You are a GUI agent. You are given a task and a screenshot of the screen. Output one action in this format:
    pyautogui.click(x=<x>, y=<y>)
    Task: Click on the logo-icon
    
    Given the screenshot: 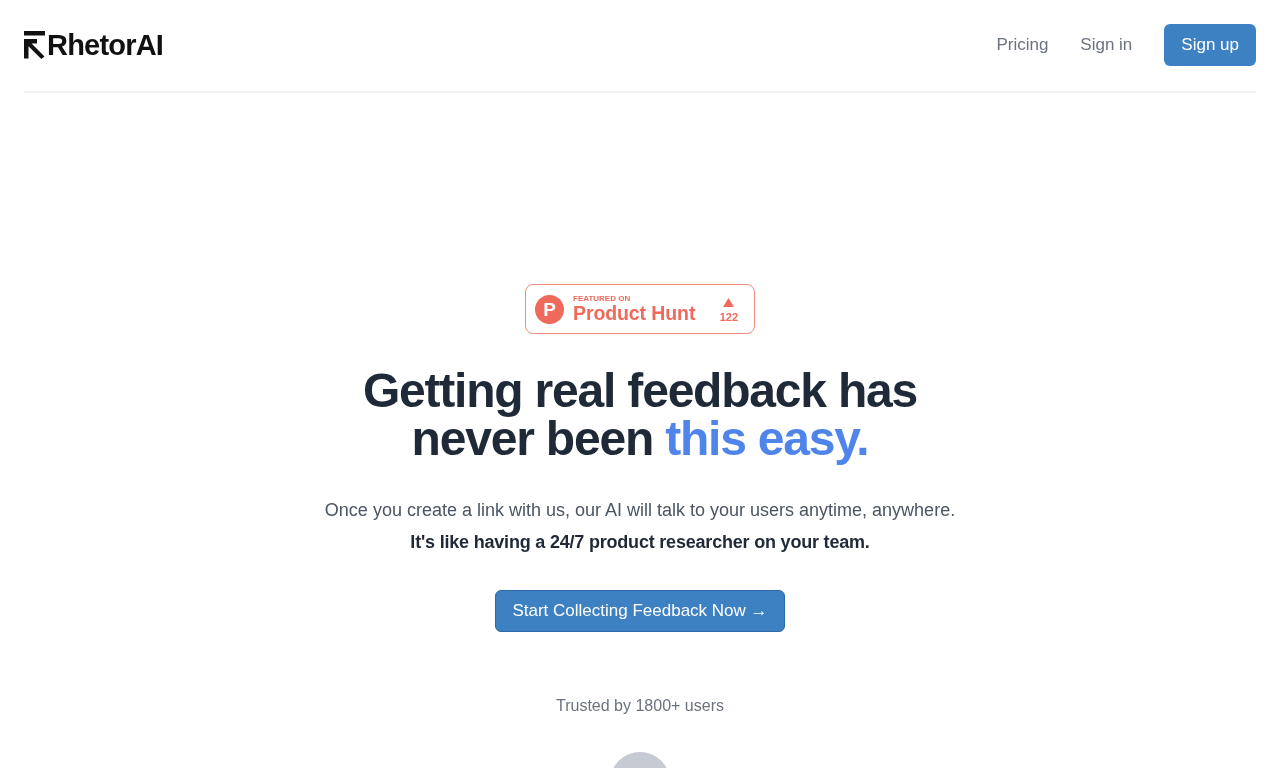 What is the action you would take?
    pyautogui.click(x=34, y=45)
    